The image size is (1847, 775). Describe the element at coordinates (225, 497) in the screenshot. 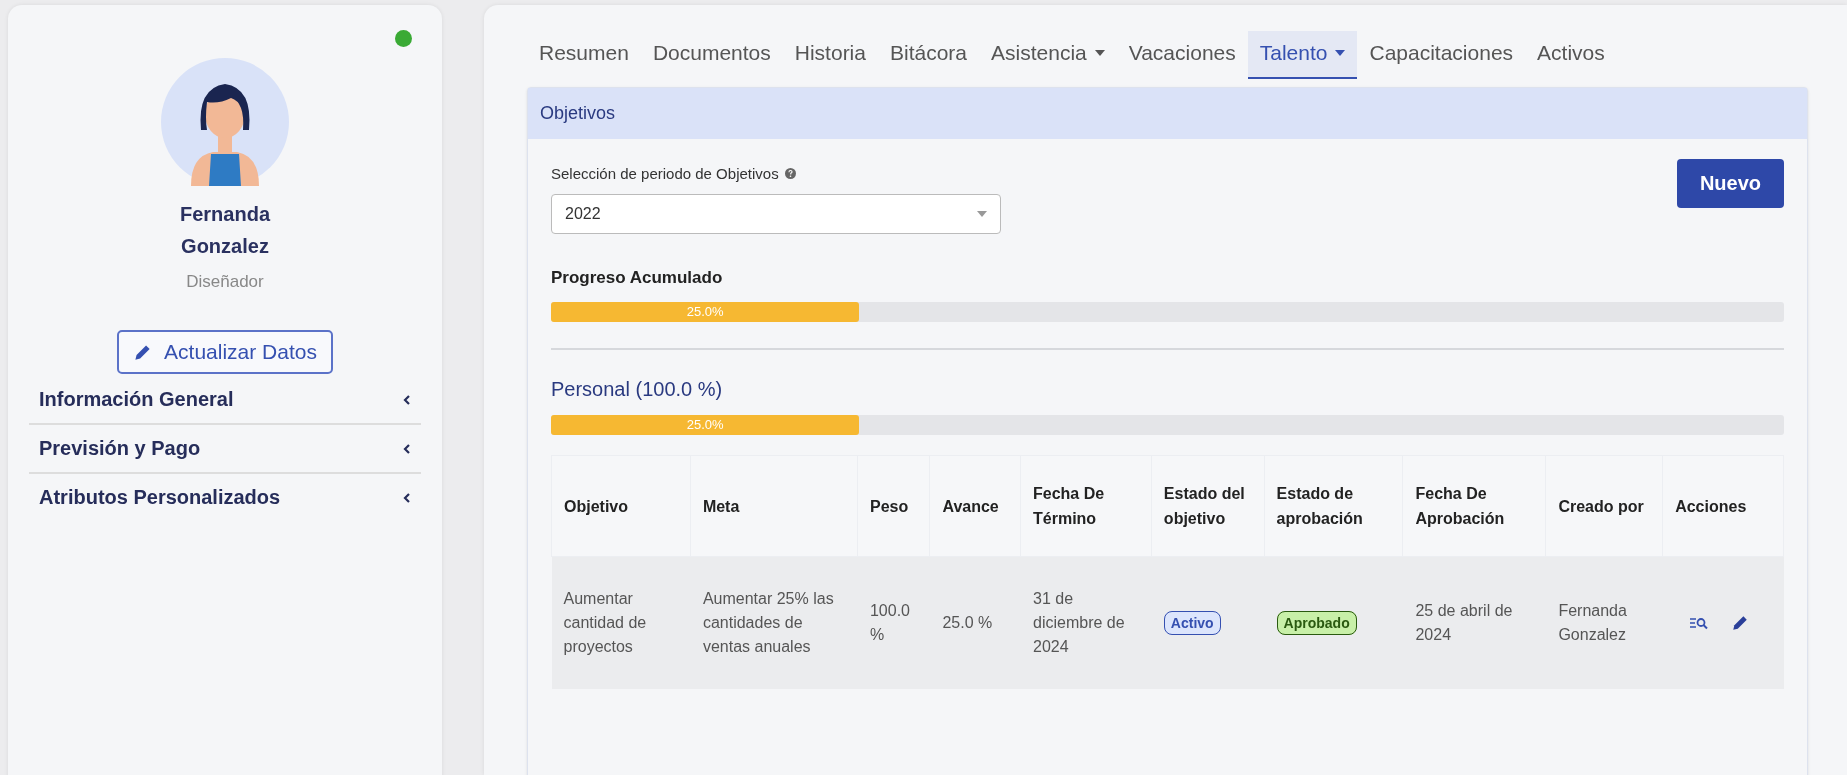

I see `section-header: Atributos Personalizados` at that location.